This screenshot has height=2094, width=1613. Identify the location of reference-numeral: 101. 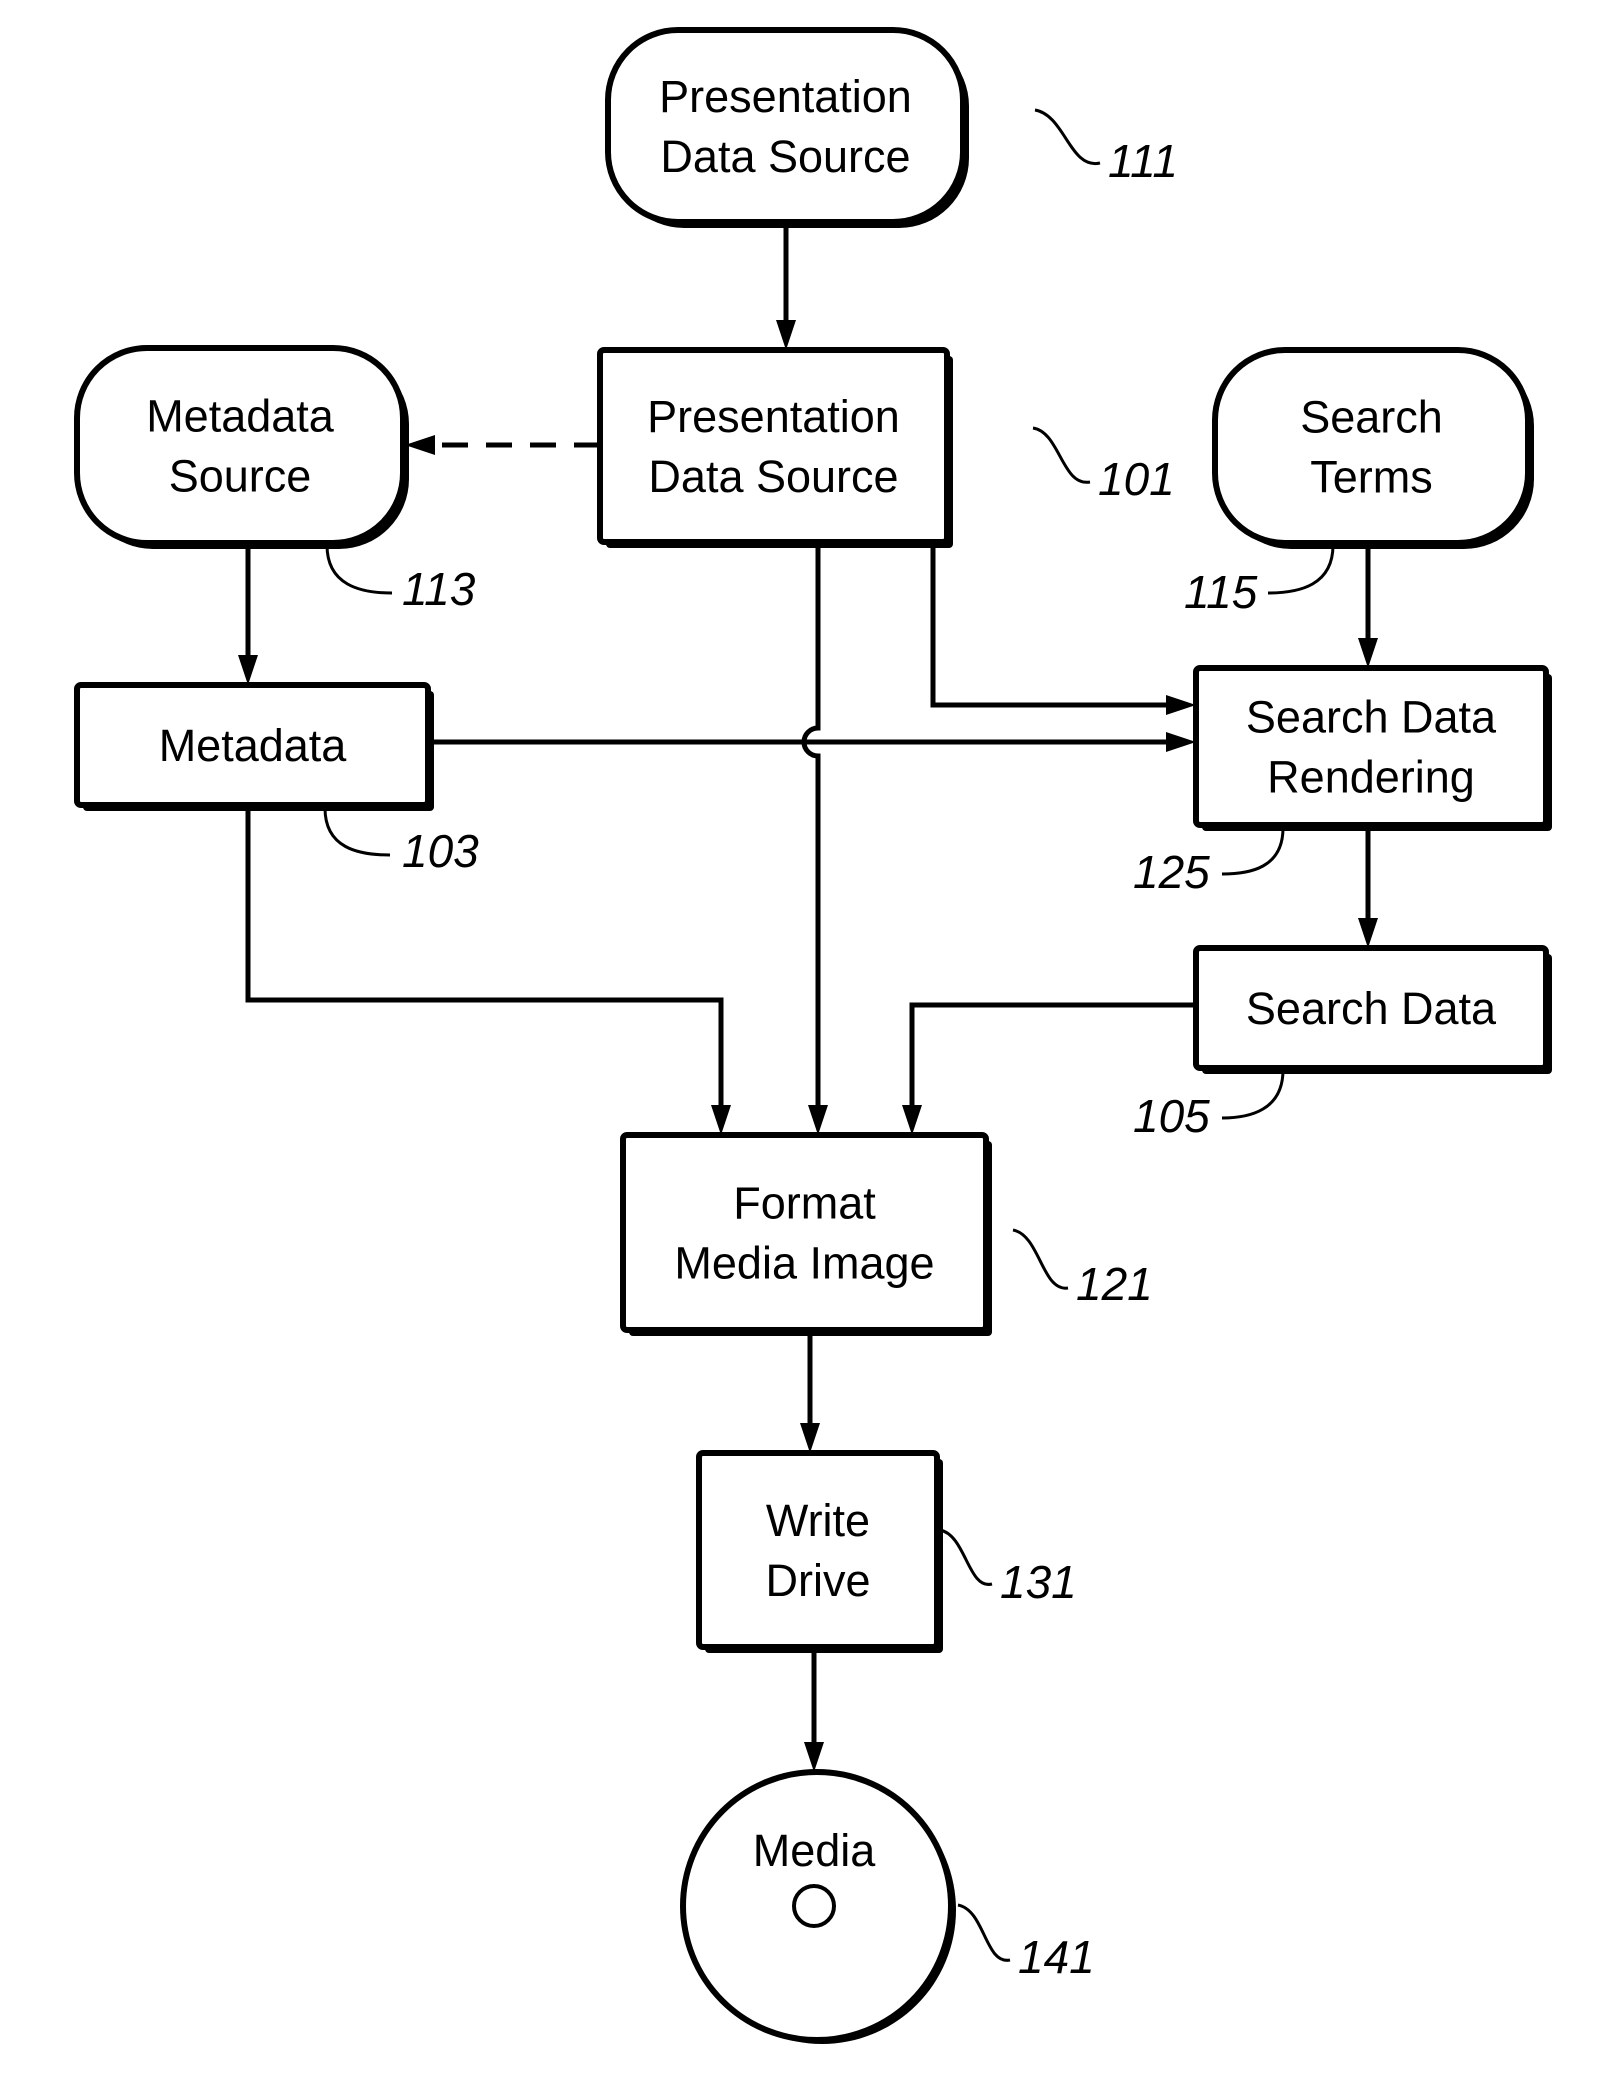
(1136, 479).